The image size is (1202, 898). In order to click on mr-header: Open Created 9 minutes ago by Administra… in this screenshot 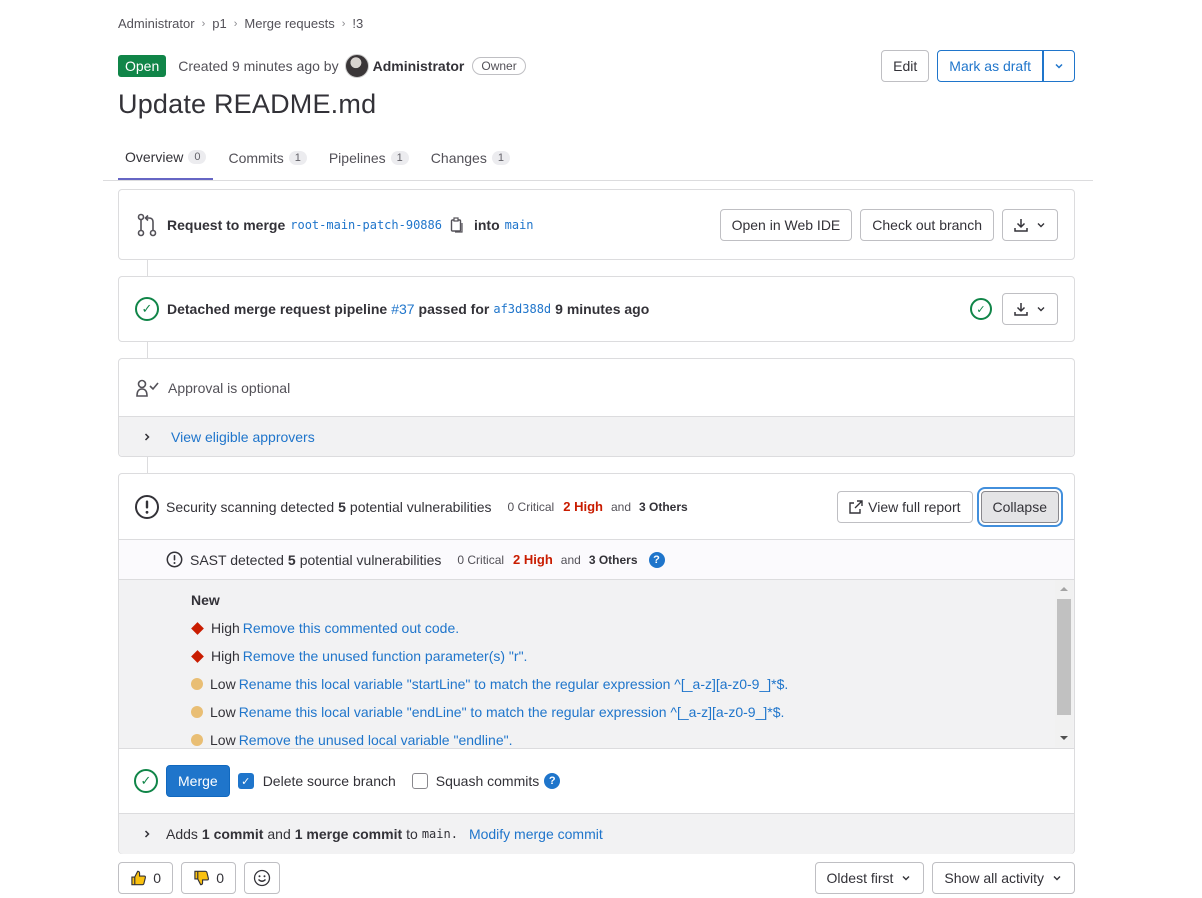, I will do `click(596, 66)`.